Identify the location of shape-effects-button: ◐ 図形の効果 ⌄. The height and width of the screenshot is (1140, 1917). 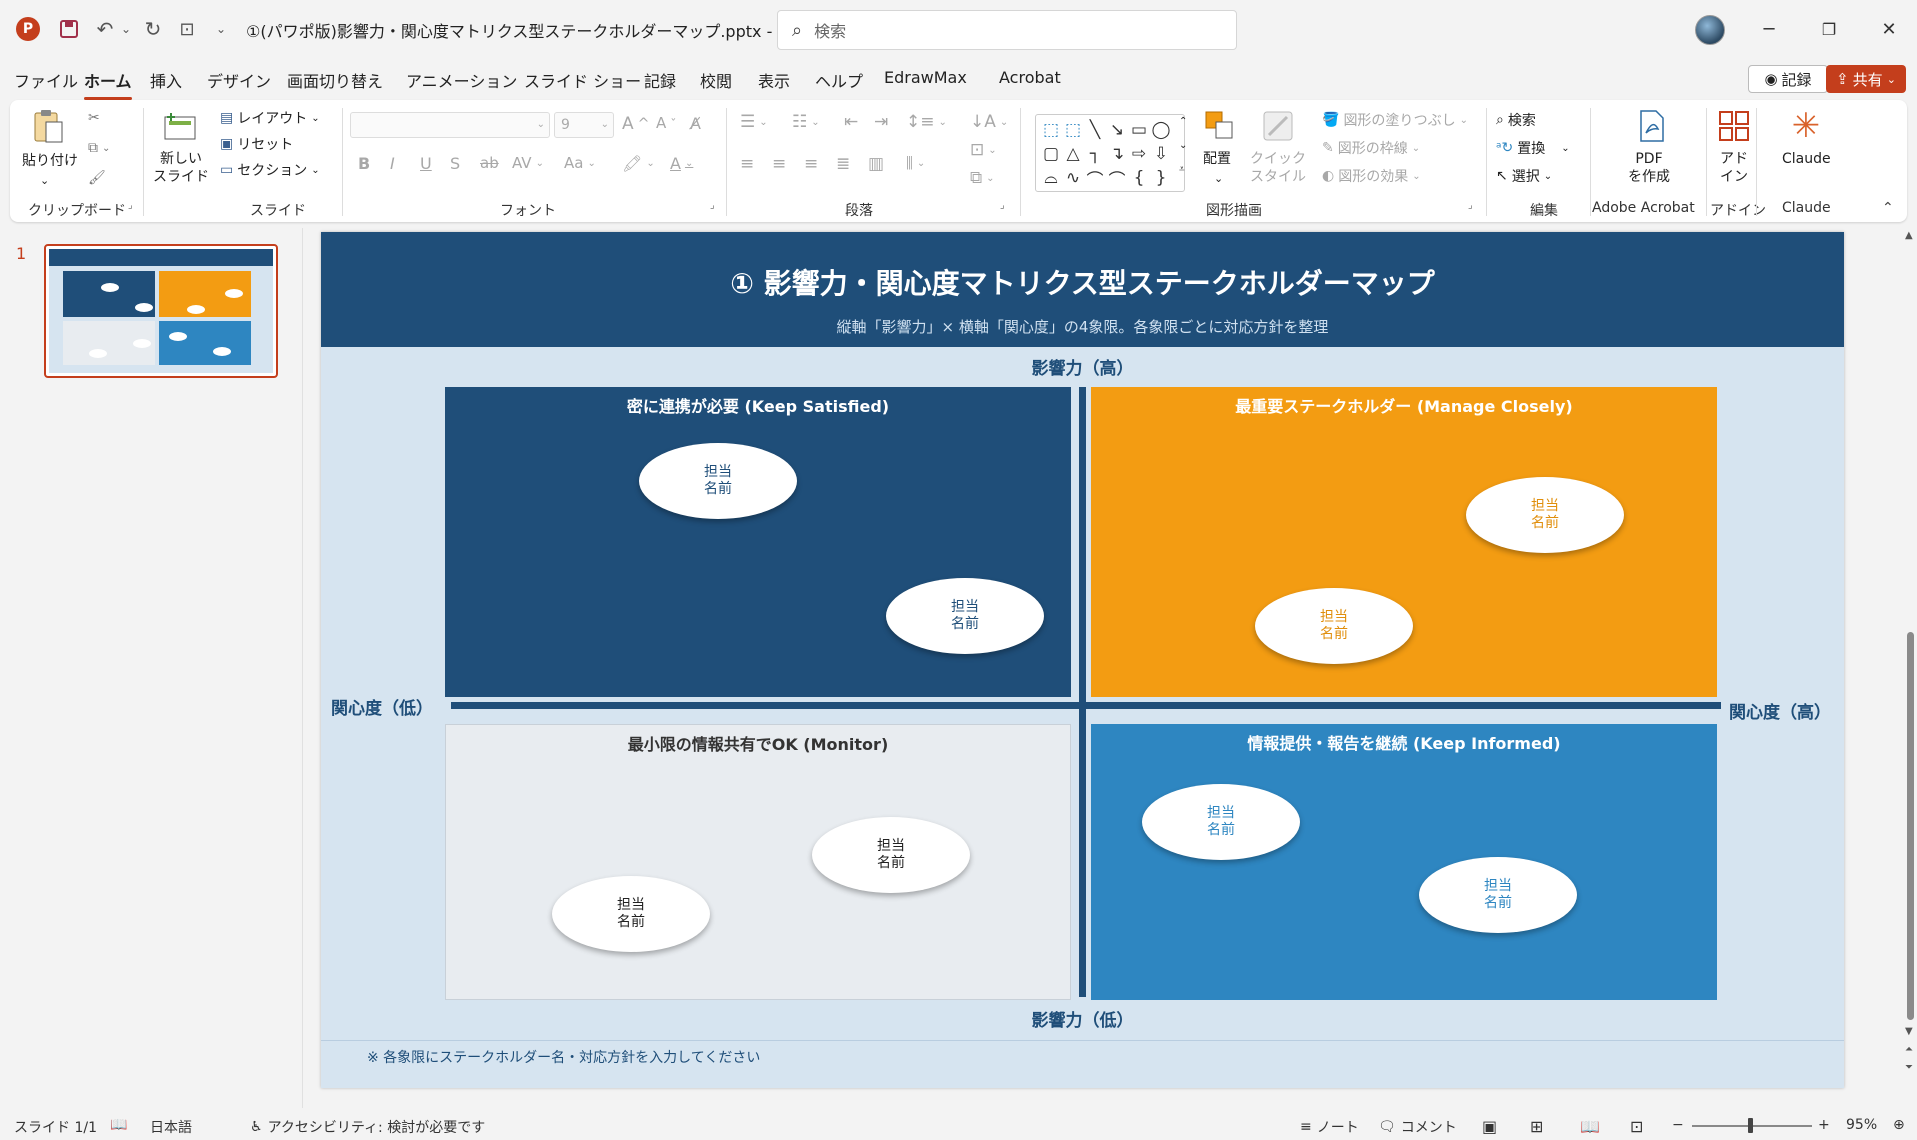
(1371, 176).